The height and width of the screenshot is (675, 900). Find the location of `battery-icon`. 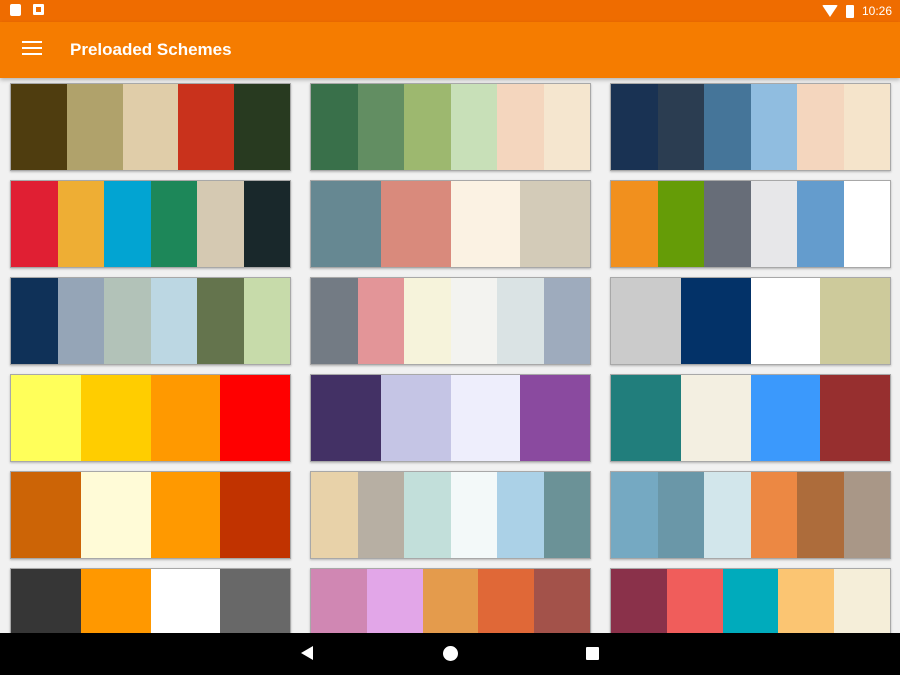

battery-icon is located at coordinates (849, 11).